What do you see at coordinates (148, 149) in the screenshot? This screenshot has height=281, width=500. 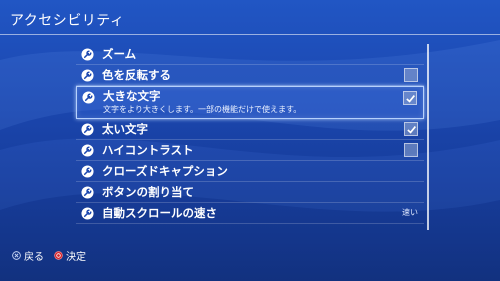 I see `list-item-label: ハイコントラスト` at bounding box center [148, 149].